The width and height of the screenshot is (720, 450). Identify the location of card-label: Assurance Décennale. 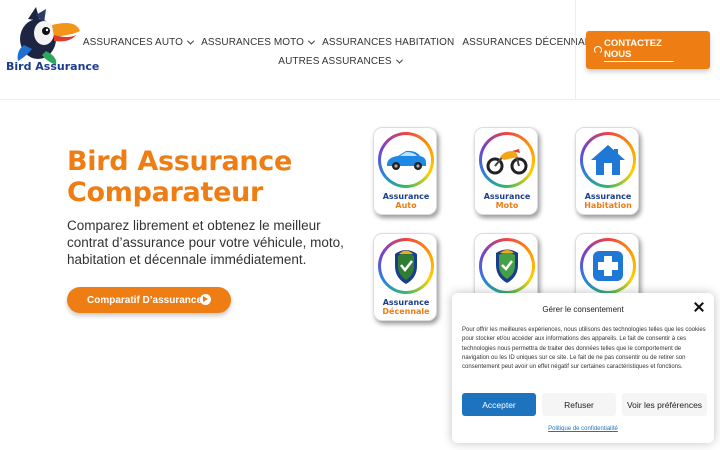
(406, 307).